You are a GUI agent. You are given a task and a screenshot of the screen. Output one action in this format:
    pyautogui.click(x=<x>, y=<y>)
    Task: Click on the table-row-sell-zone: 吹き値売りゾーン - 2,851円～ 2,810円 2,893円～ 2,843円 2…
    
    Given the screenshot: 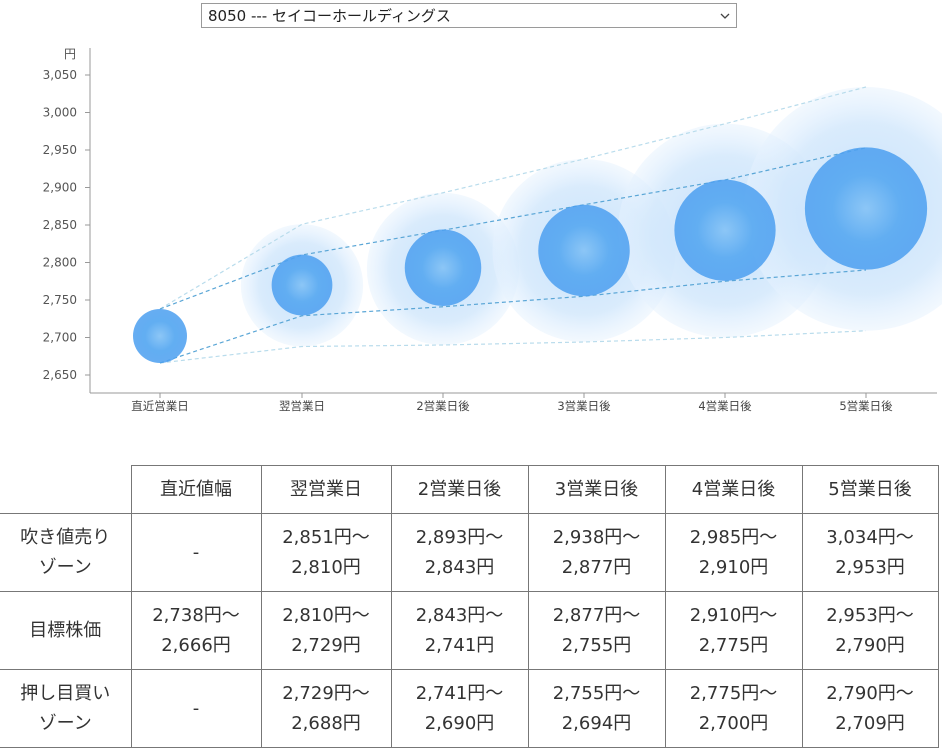 What is the action you would take?
    pyautogui.click(x=469, y=552)
    